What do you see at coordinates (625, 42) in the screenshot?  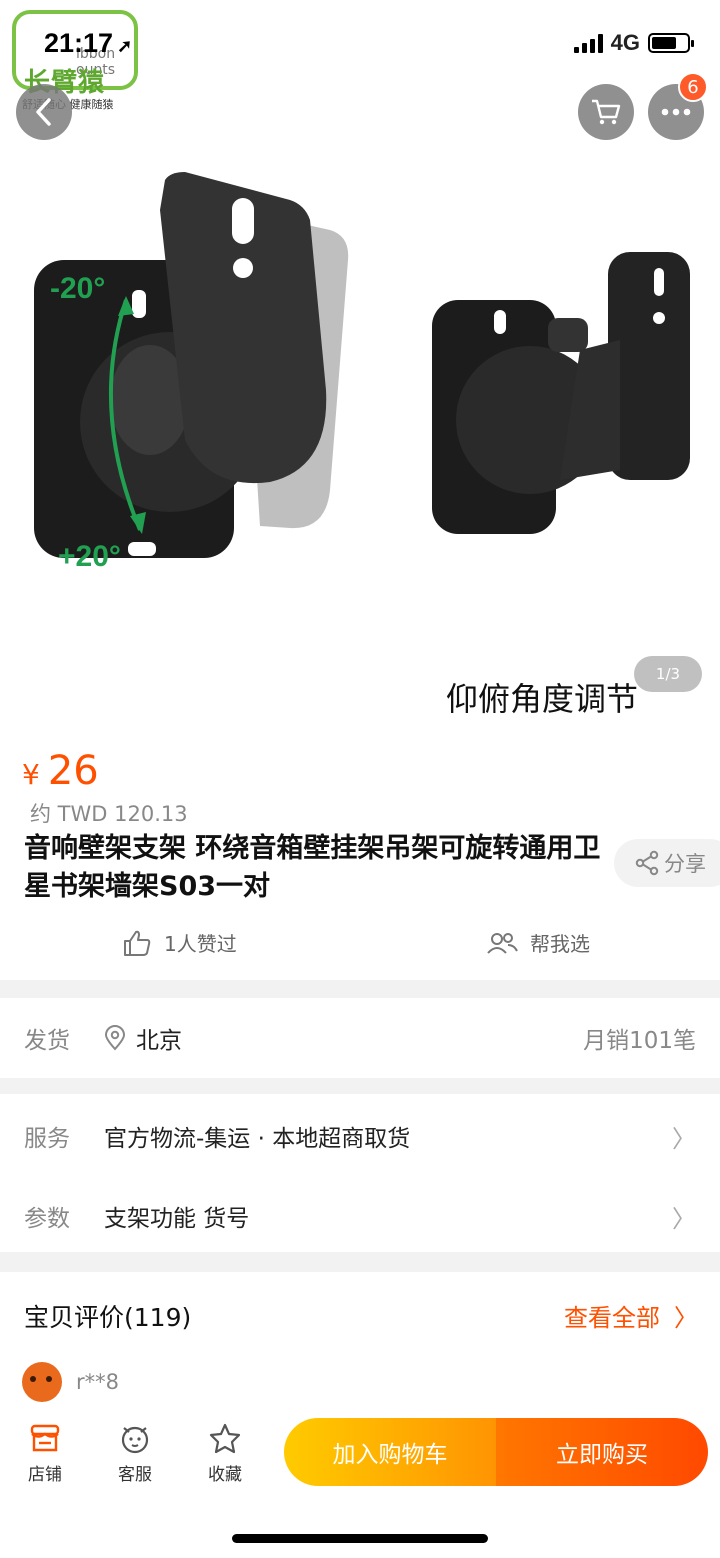 I see `network-type: 4G` at bounding box center [625, 42].